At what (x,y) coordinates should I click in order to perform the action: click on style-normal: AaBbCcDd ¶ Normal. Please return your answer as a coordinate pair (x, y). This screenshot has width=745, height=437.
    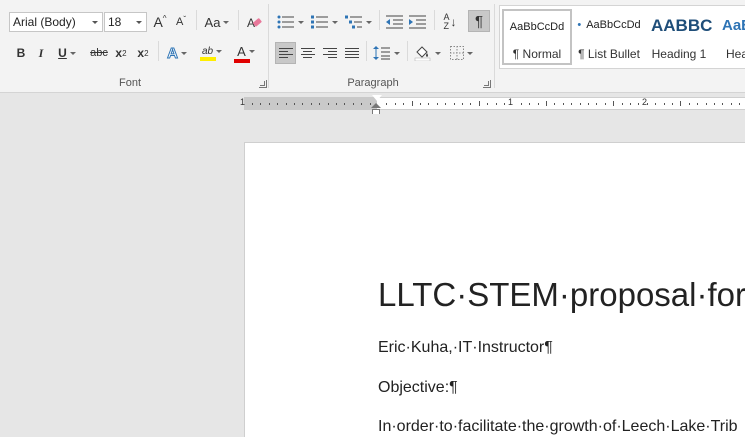
    Looking at the image, I should click on (537, 37).